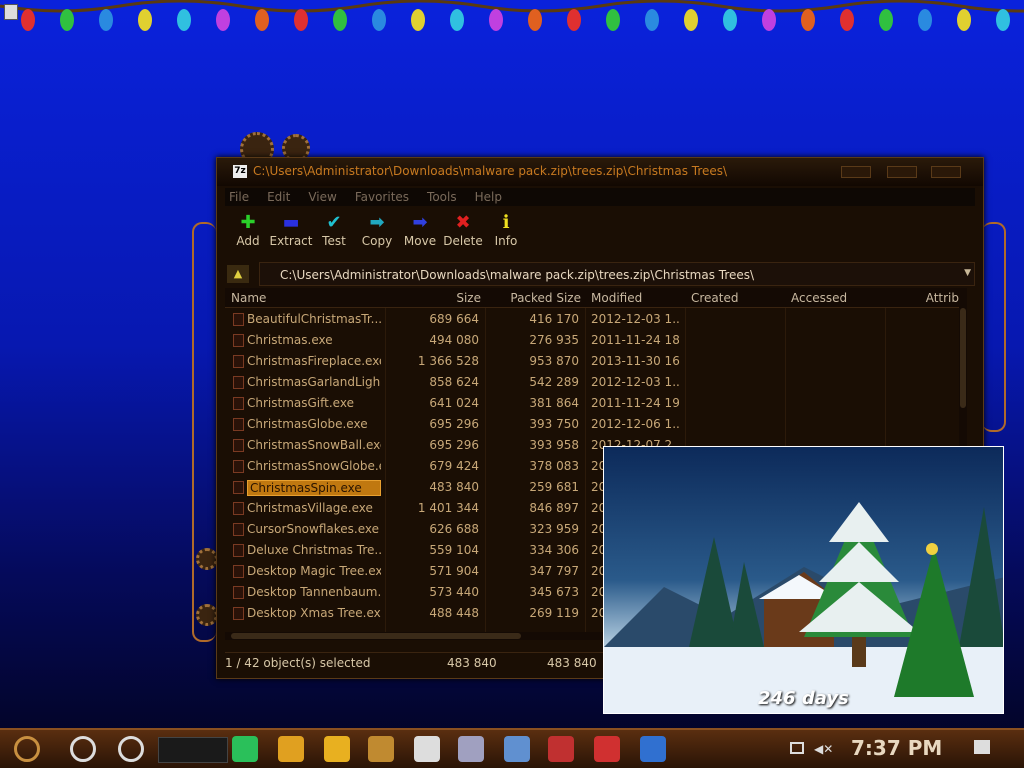  Describe the element at coordinates (554, 361) in the screenshot. I see `file-packed-size: 953 870` at that location.